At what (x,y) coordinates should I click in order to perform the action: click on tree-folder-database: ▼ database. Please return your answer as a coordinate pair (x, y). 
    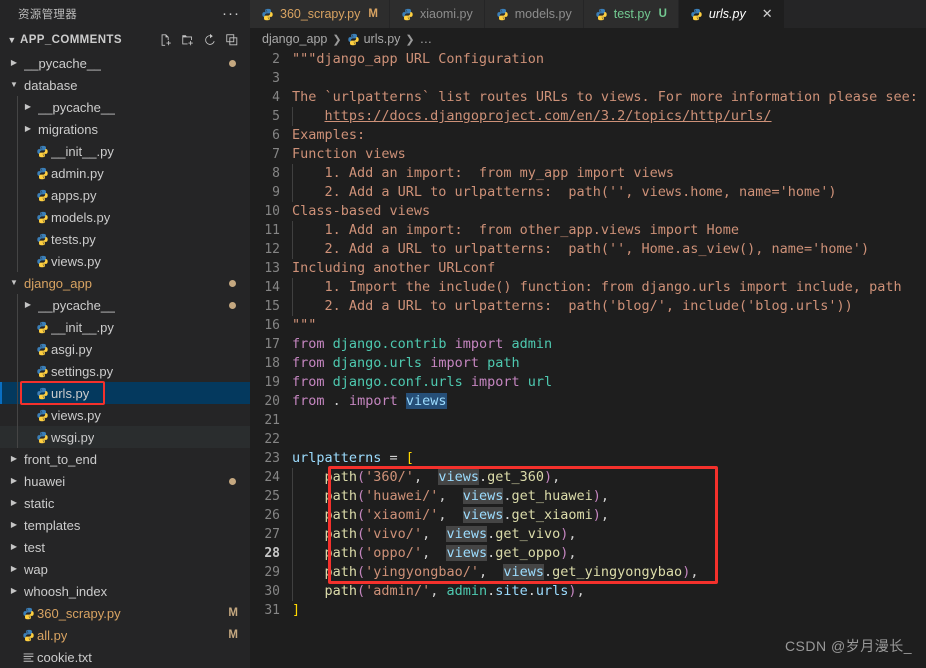
    Looking at the image, I should click on (125, 85).